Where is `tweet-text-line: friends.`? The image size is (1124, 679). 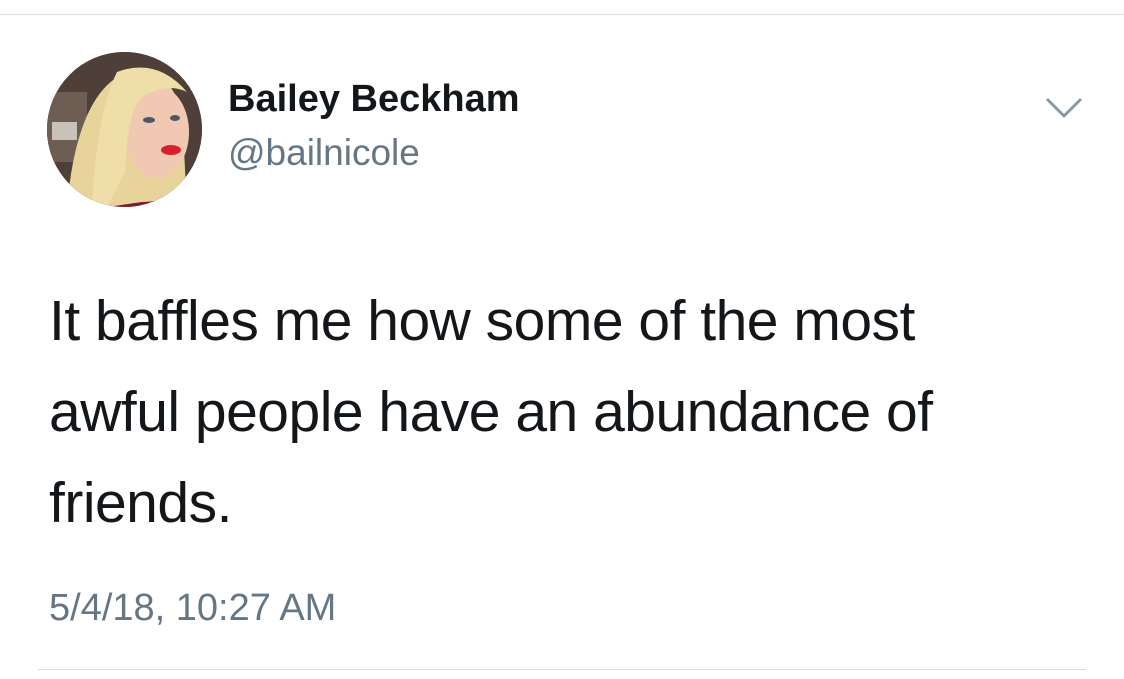 tweet-text-line: friends. is located at coordinates (140, 503).